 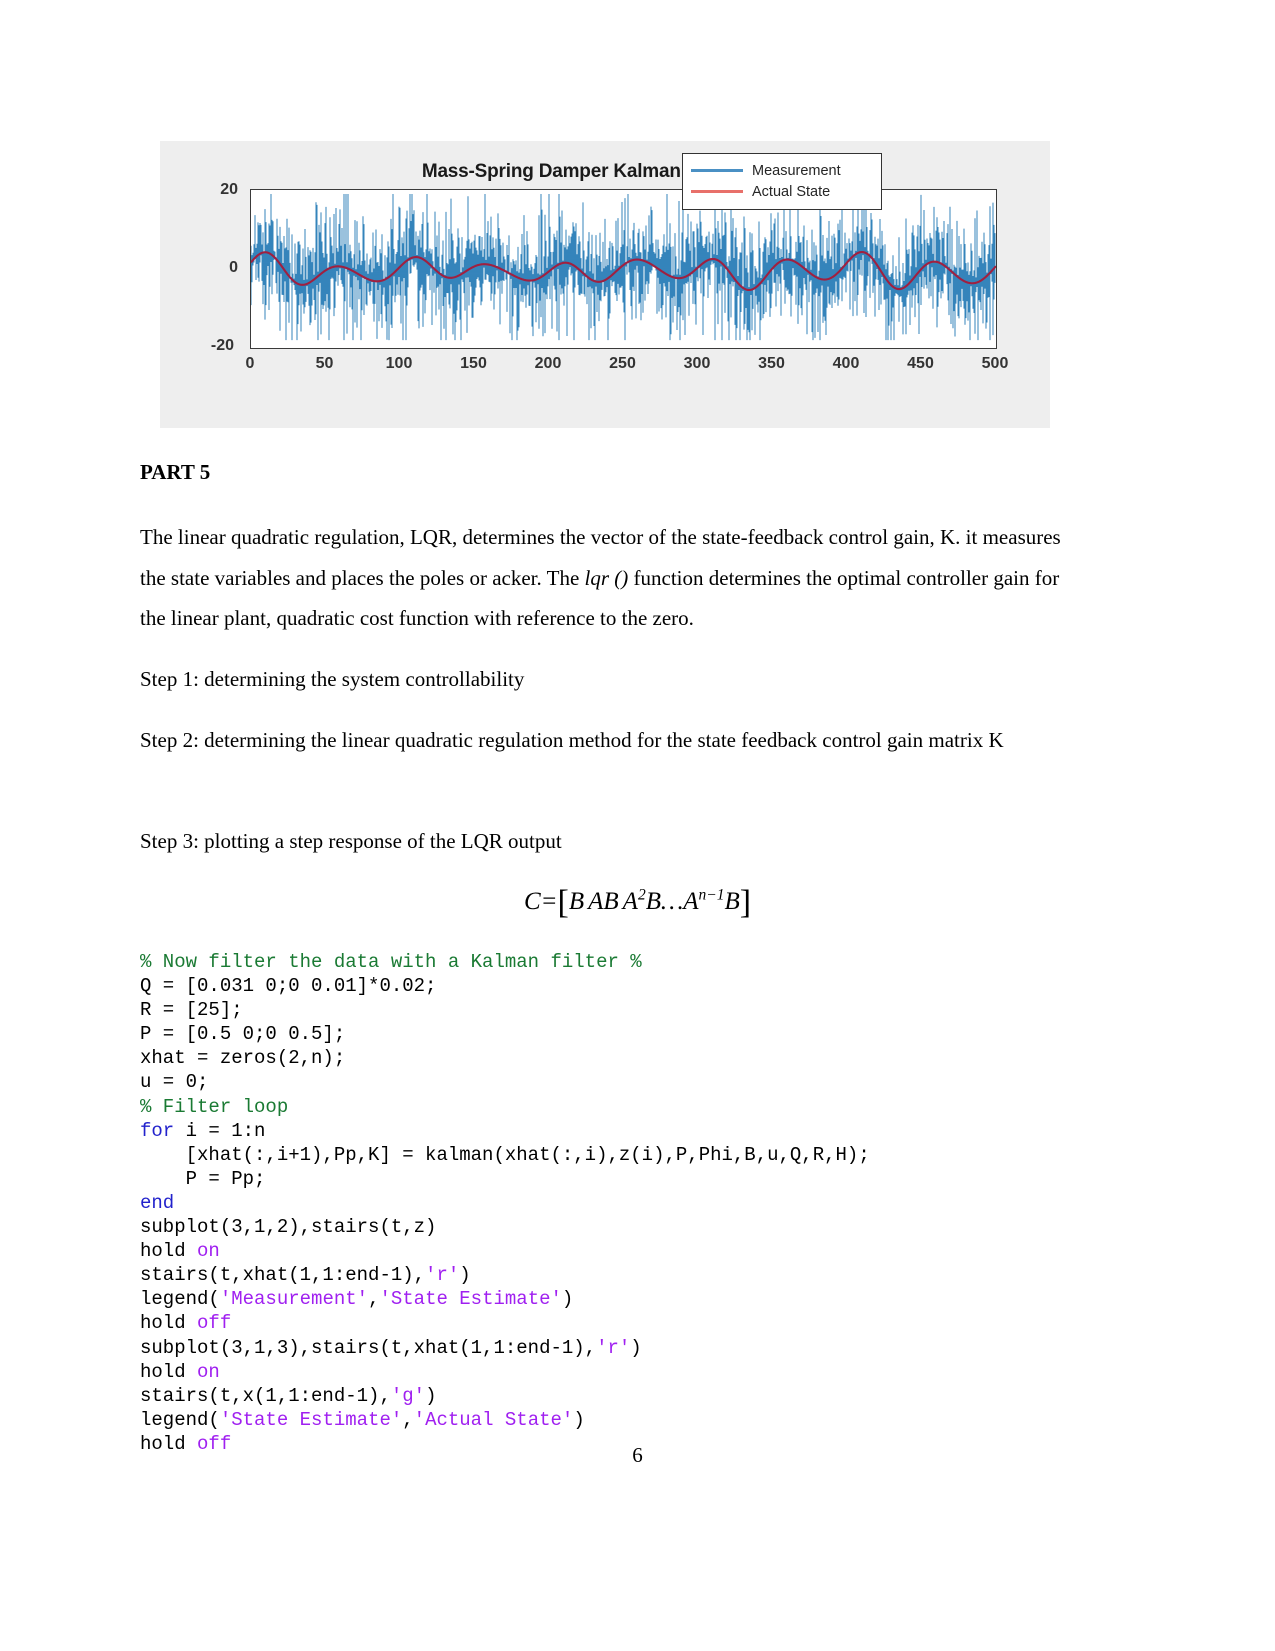 What do you see at coordinates (214, 1106) in the screenshot?
I see `code-token-cmt: % Filter loop` at bounding box center [214, 1106].